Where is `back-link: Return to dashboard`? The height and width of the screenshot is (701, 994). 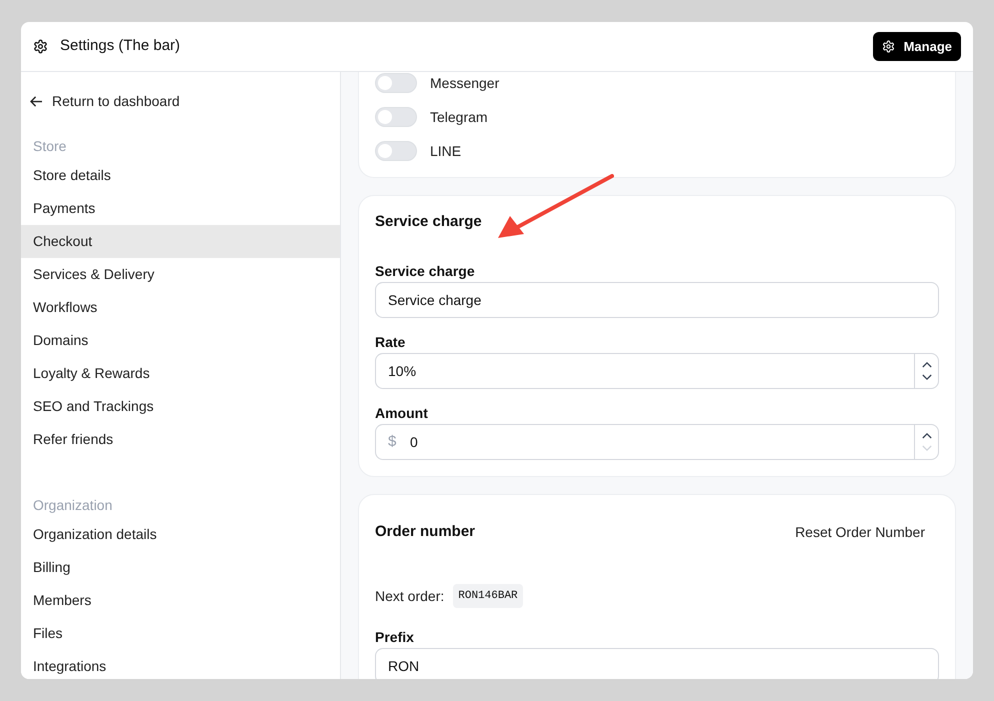 back-link: Return to dashboard is located at coordinates (185, 101).